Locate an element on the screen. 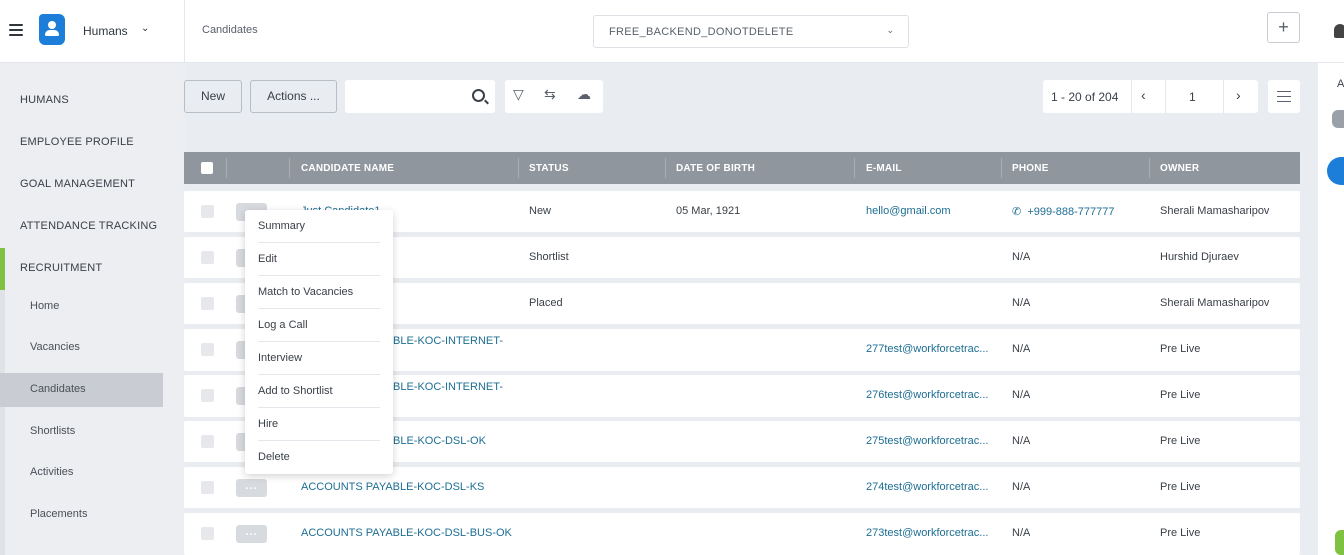 The image size is (1344, 555). sidebar-section-recruitment: RECRUITMENT is located at coordinates (61, 268).